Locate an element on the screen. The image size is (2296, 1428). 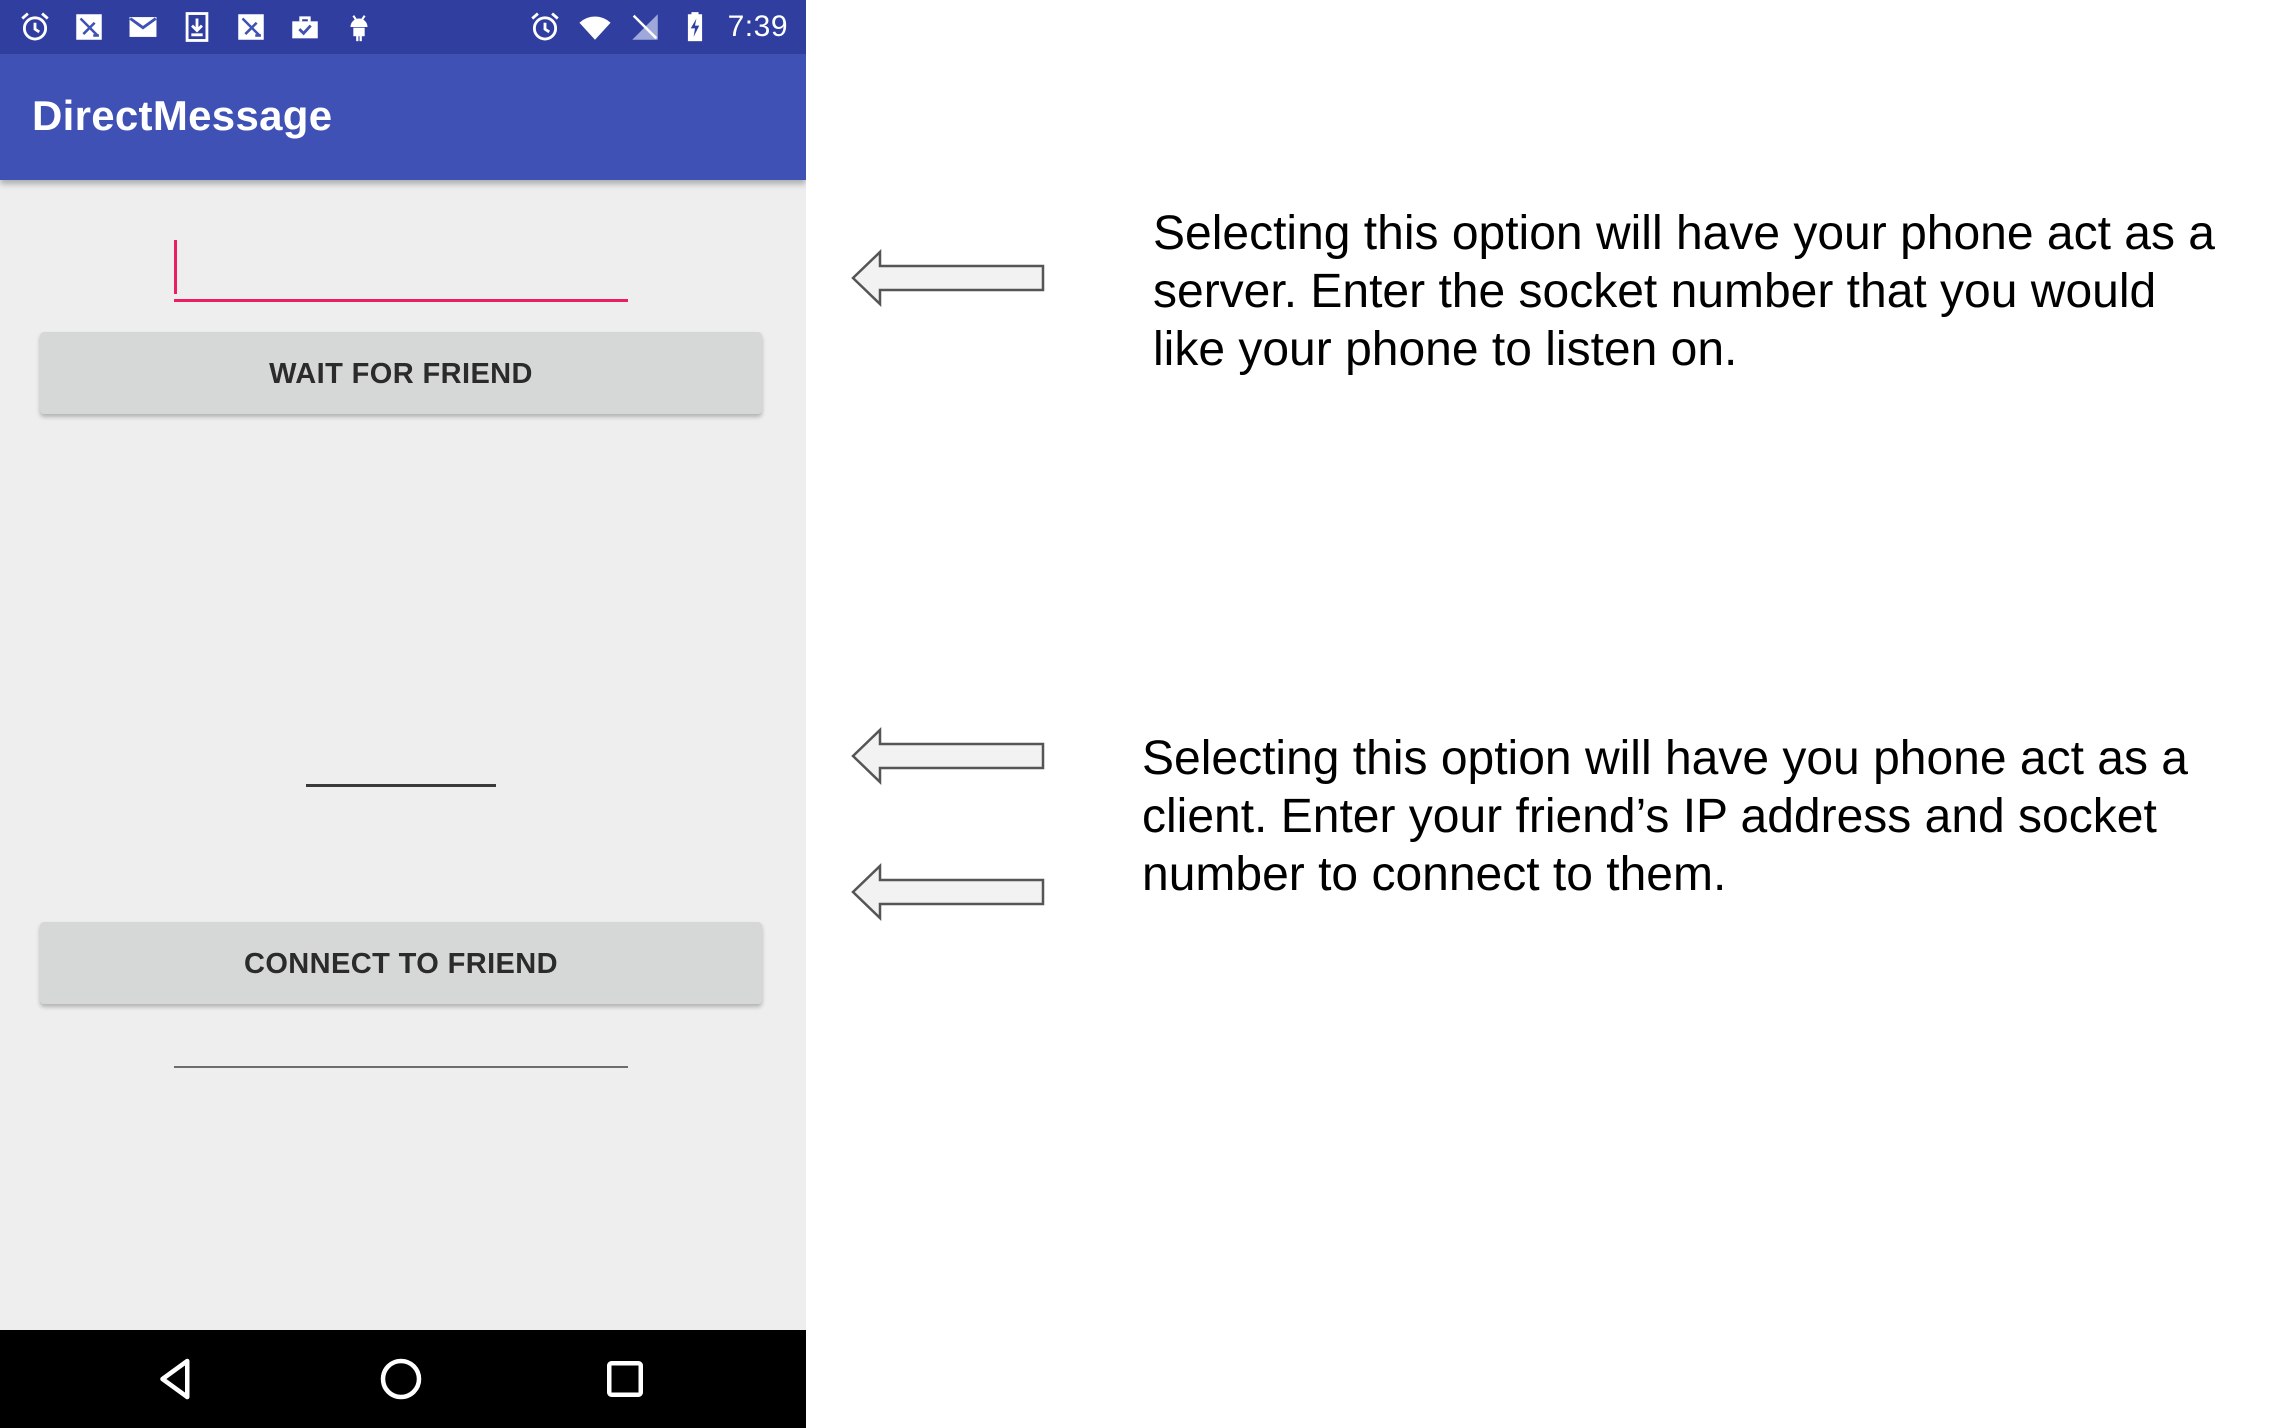
status-bar-system: 7:39 is located at coordinates (658, 27).